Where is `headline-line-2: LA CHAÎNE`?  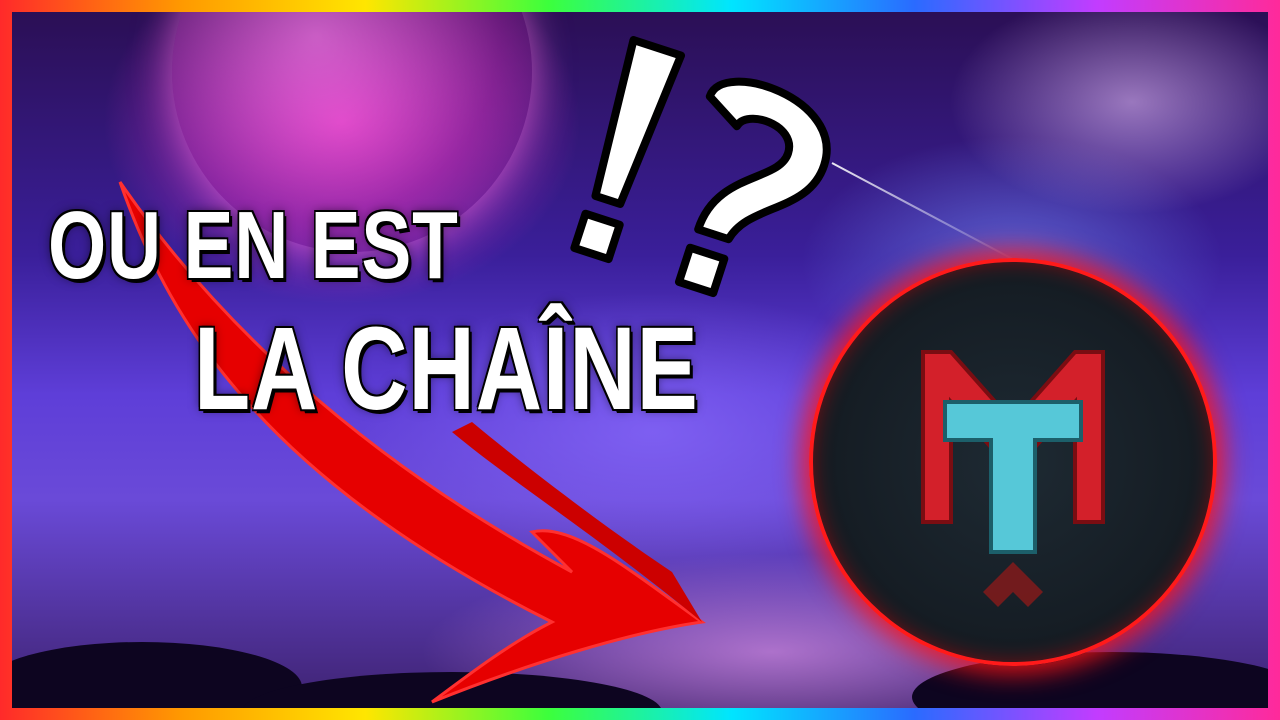
headline-line-2: LA CHAÎNE is located at coordinates (446, 369).